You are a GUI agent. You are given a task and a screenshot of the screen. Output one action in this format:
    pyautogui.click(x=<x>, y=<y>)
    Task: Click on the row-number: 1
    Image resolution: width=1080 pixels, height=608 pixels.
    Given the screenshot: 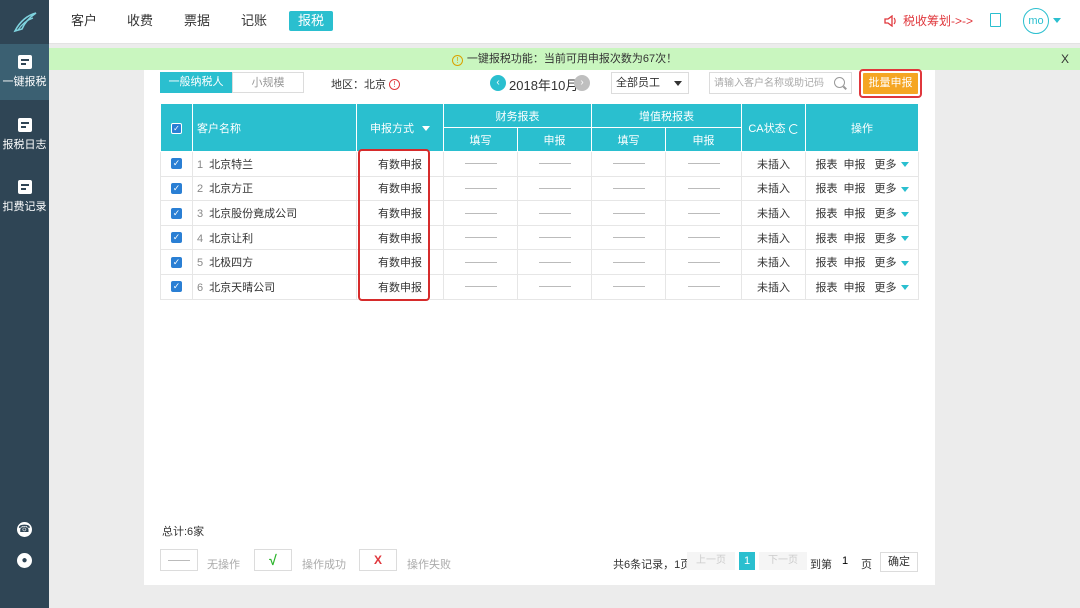 What is the action you would take?
    pyautogui.click(x=200, y=164)
    